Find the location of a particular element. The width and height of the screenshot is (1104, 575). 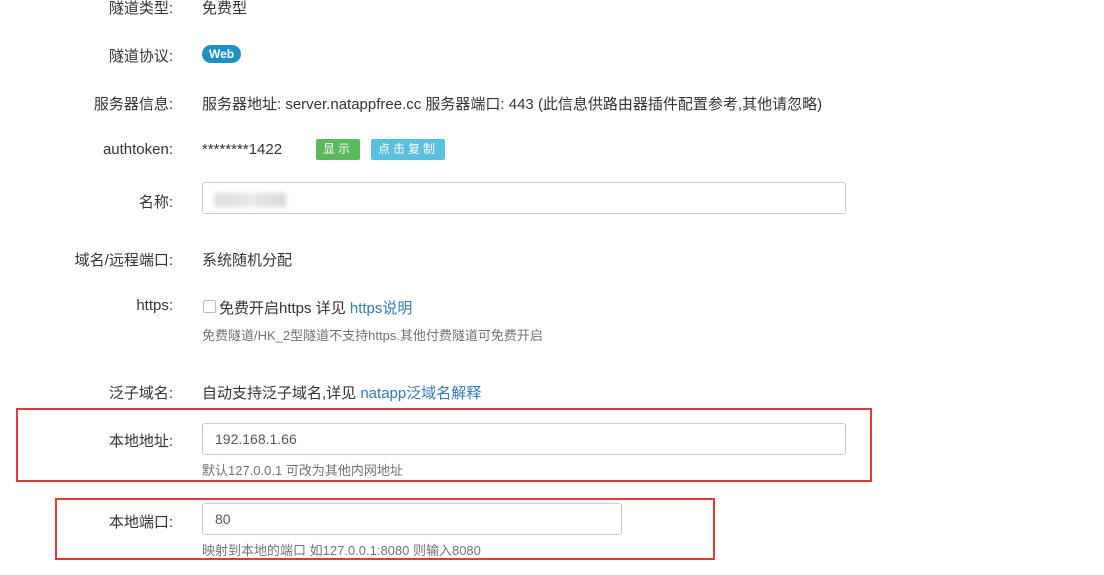

https-doc-link: https说明 is located at coordinates (381, 308).